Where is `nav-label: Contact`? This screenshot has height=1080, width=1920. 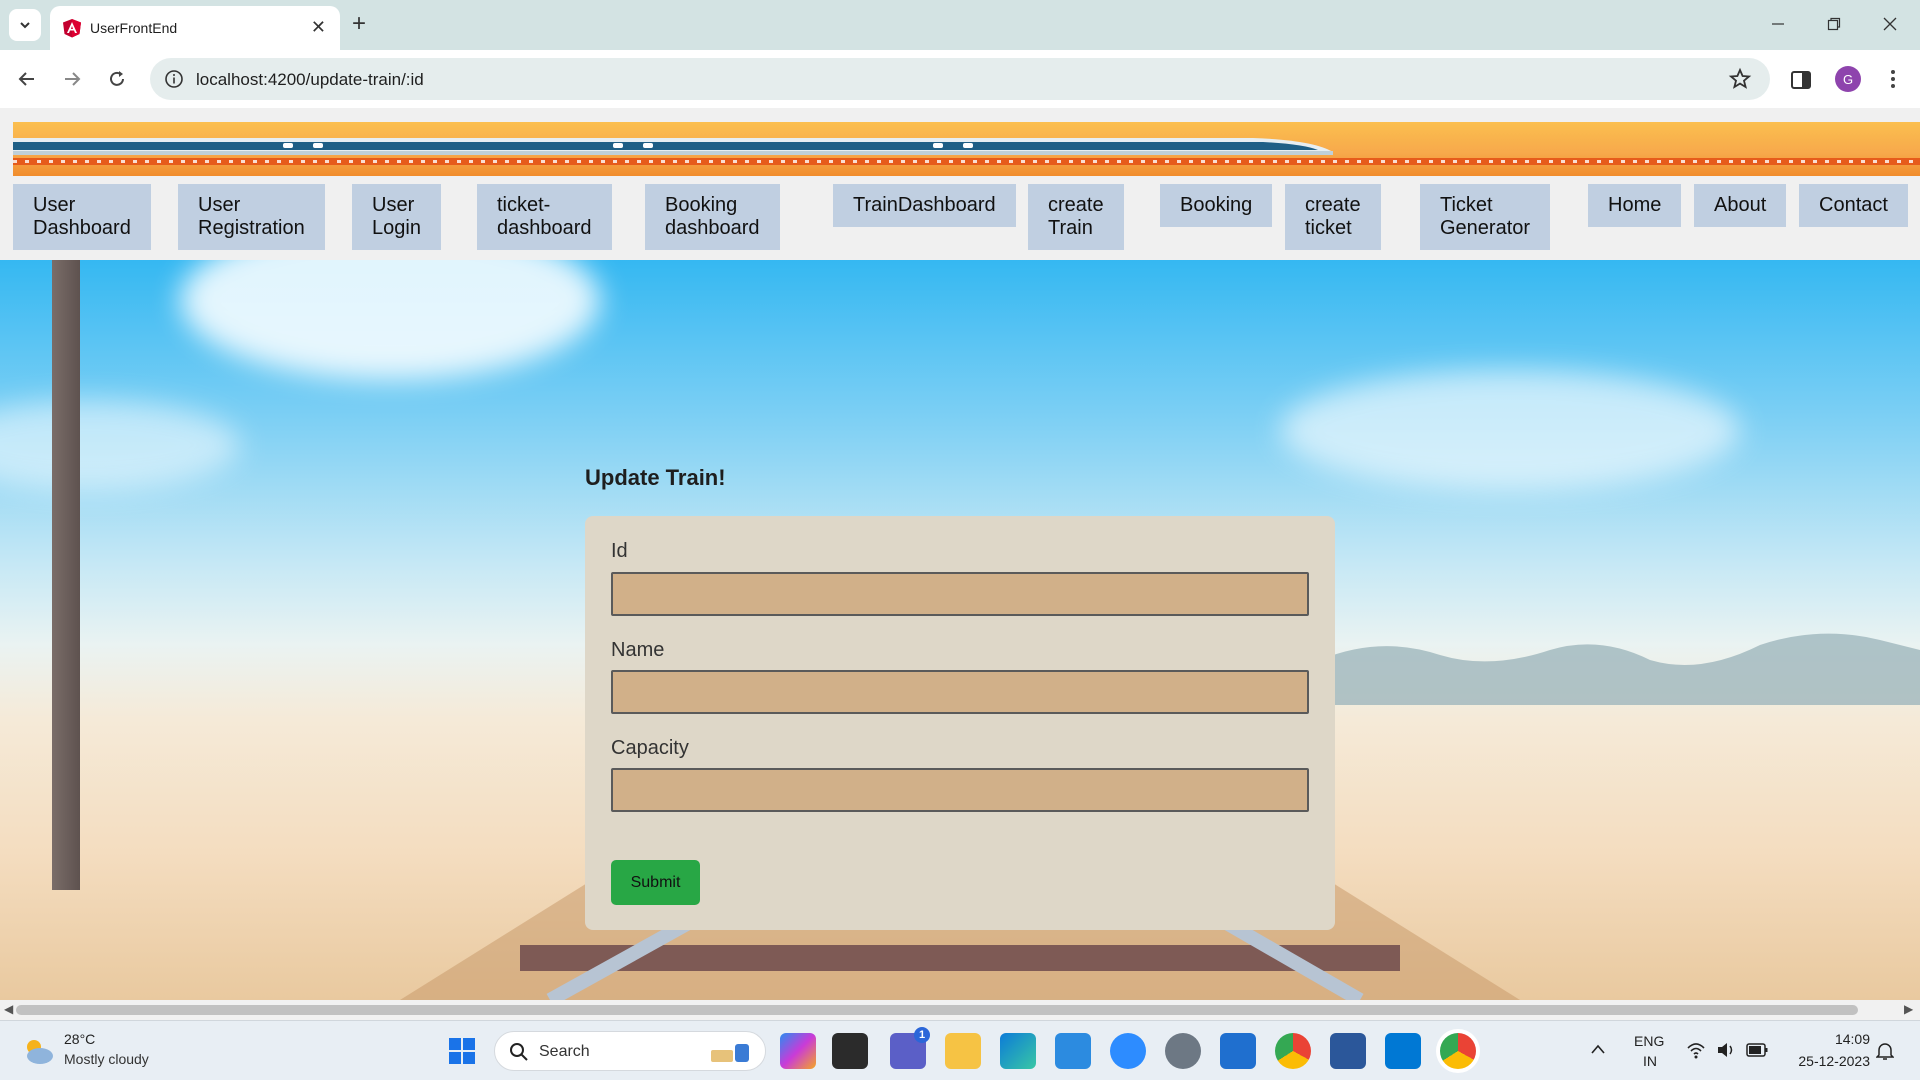
nav-label: Contact is located at coordinates (1853, 205).